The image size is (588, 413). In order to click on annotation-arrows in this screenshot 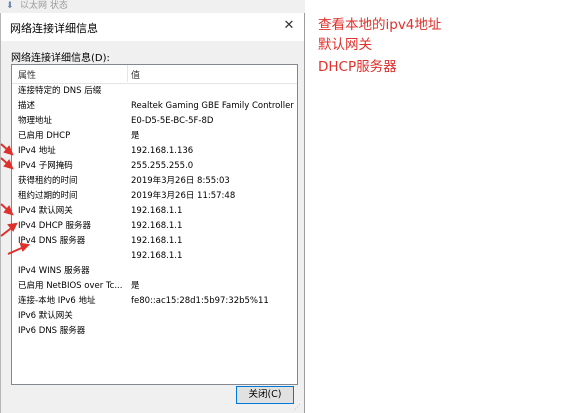, I will do `click(15, 199)`.